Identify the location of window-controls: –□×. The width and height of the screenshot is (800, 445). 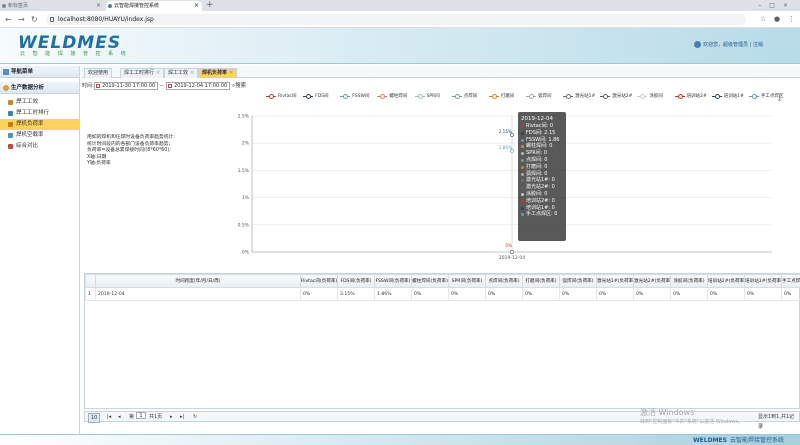
(777, 5).